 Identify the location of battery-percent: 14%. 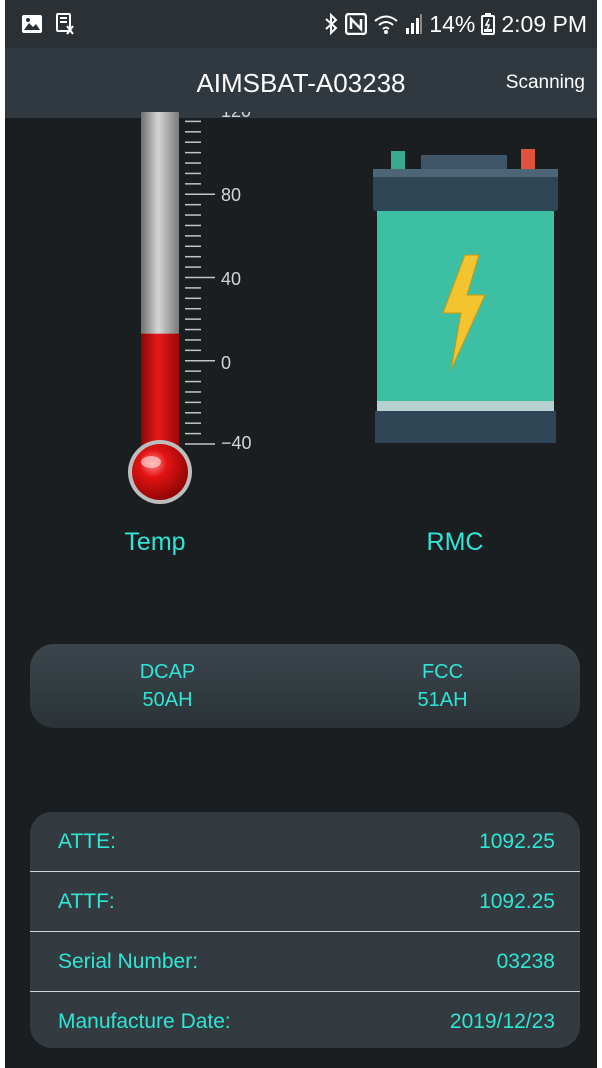
(452, 23).